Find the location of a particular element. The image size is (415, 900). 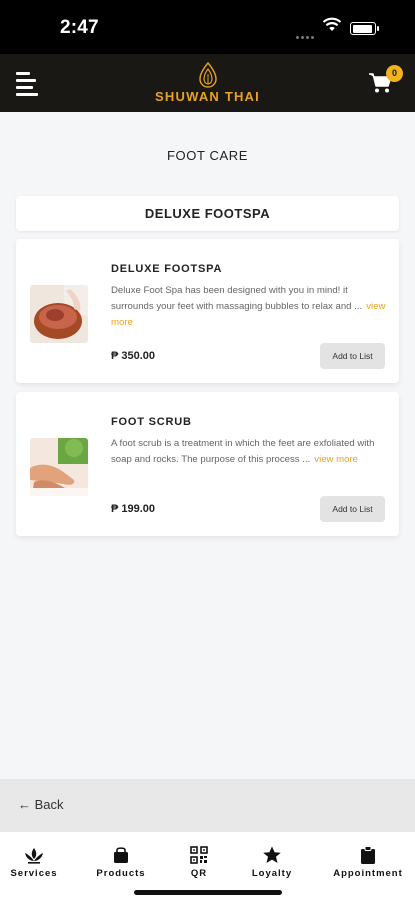

back-arrow-icon: ← is located at coordinates (24, 804).